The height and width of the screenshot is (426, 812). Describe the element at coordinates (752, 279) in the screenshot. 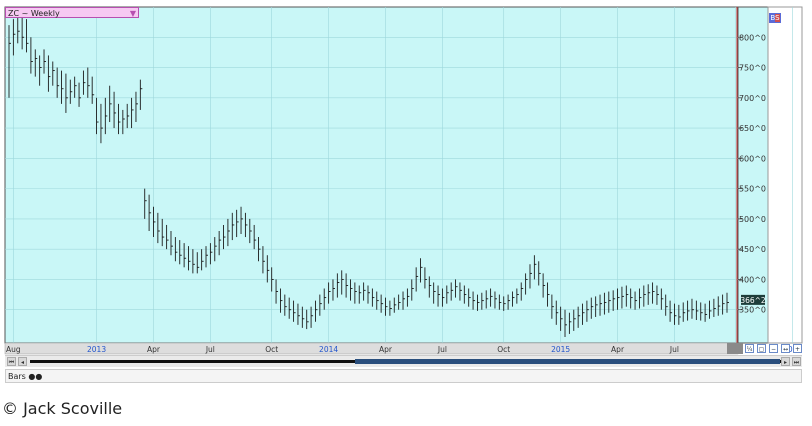

I see `y-tick-label: 400^0` at that location.